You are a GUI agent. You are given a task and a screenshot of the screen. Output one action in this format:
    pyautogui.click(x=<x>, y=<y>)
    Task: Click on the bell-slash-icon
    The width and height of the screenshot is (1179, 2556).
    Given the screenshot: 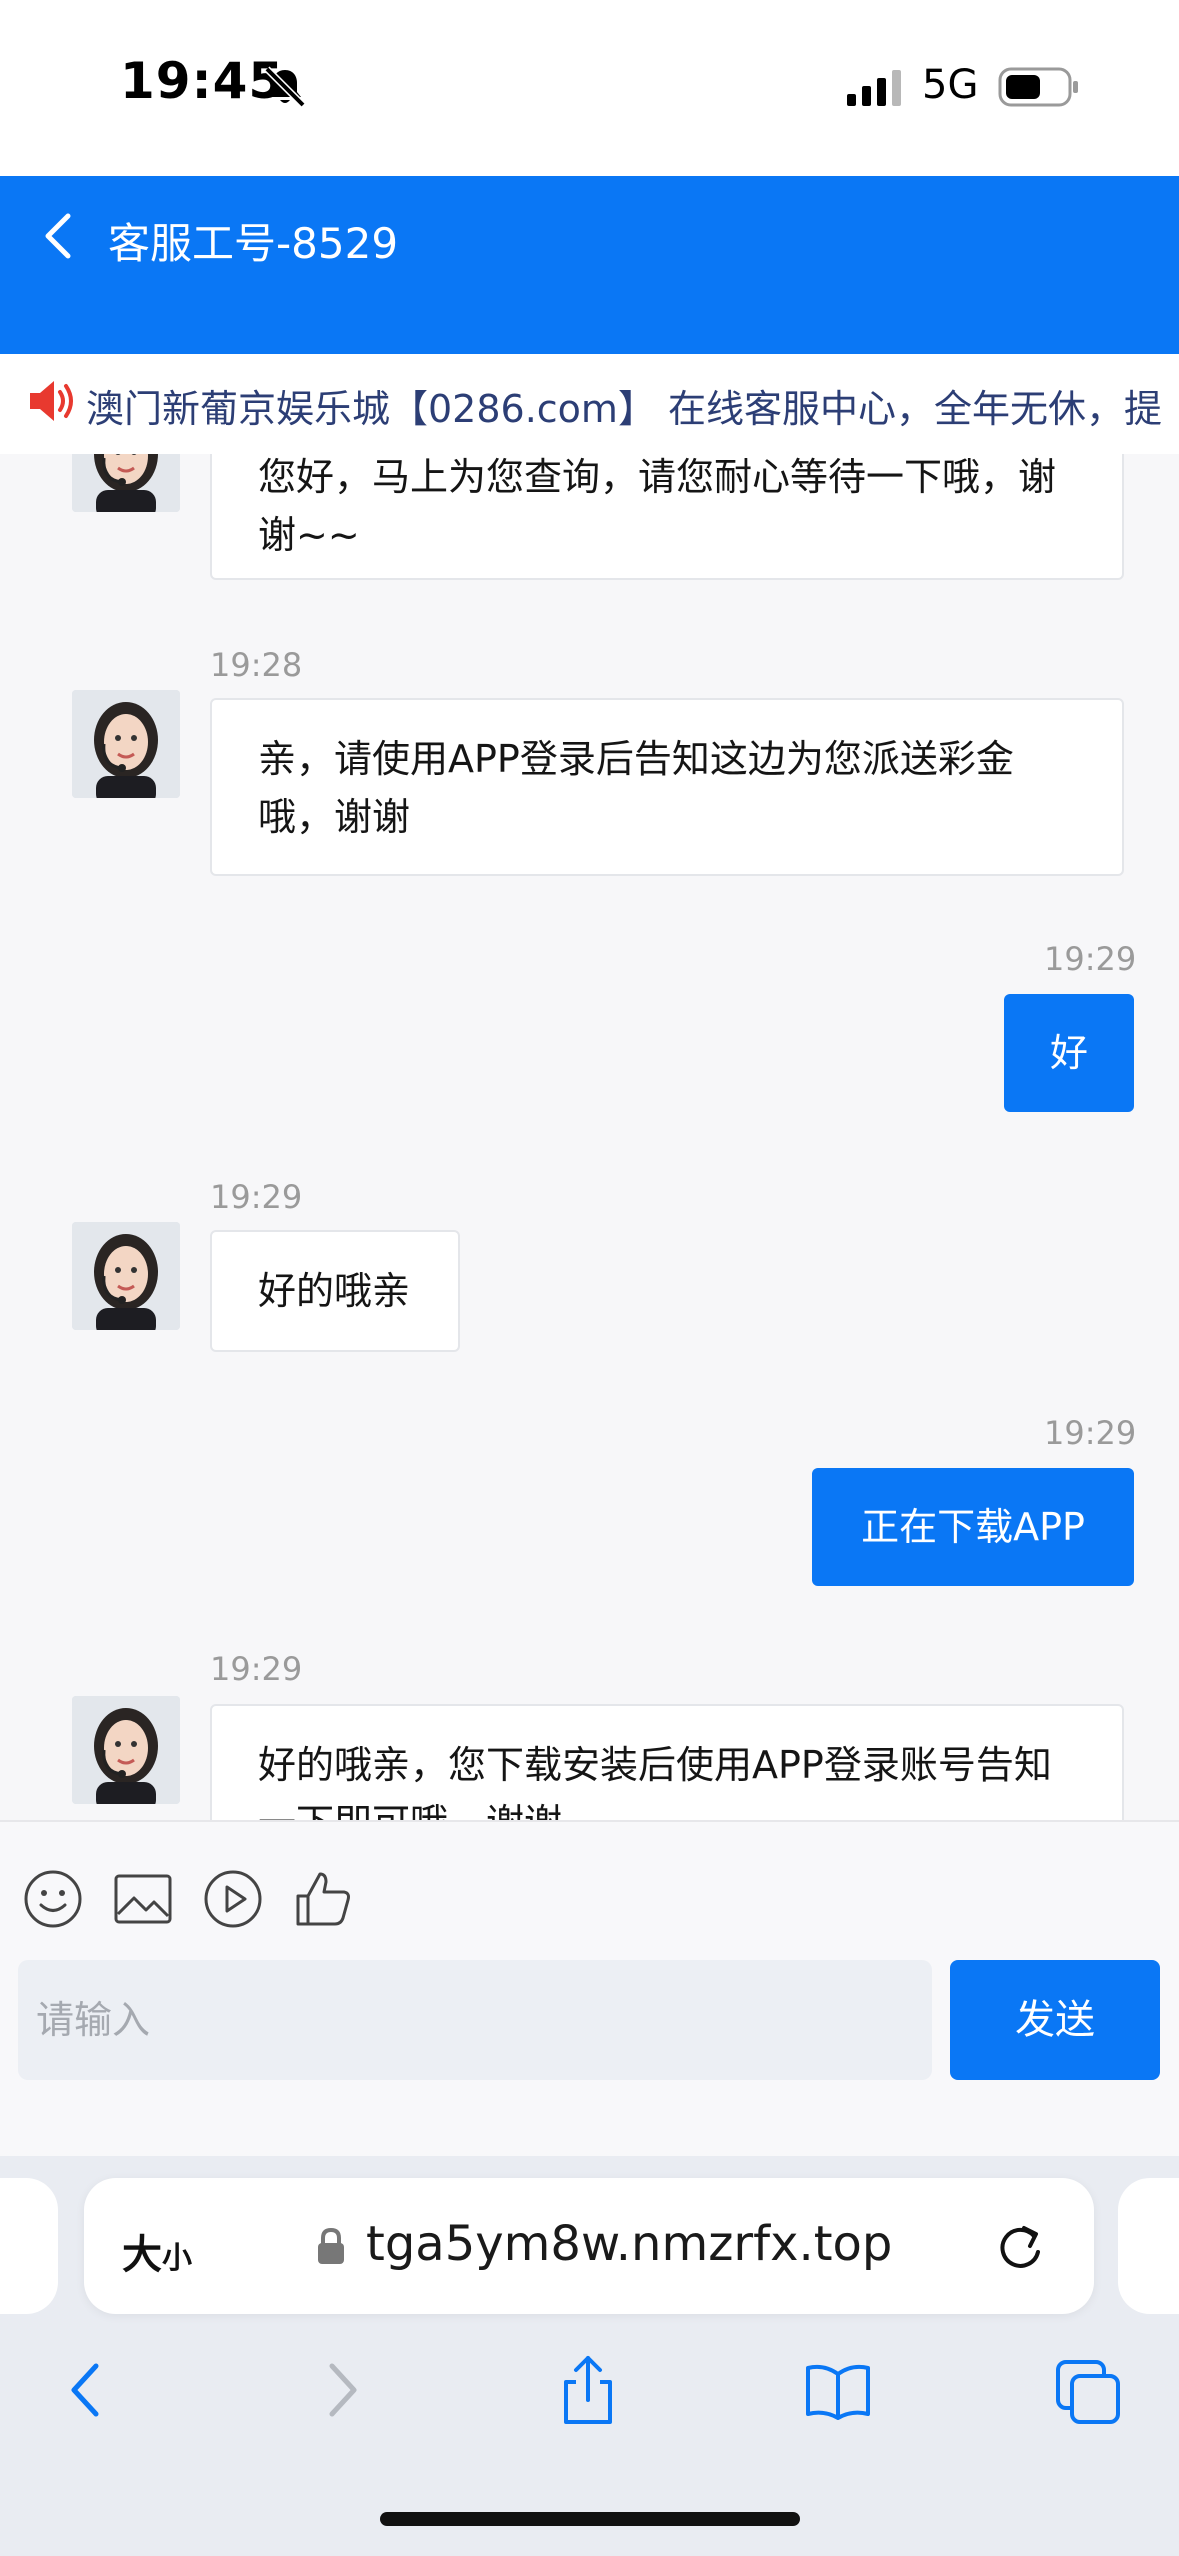 What is the action you would take?
    pyautogui.click(x=285, y=87)
    